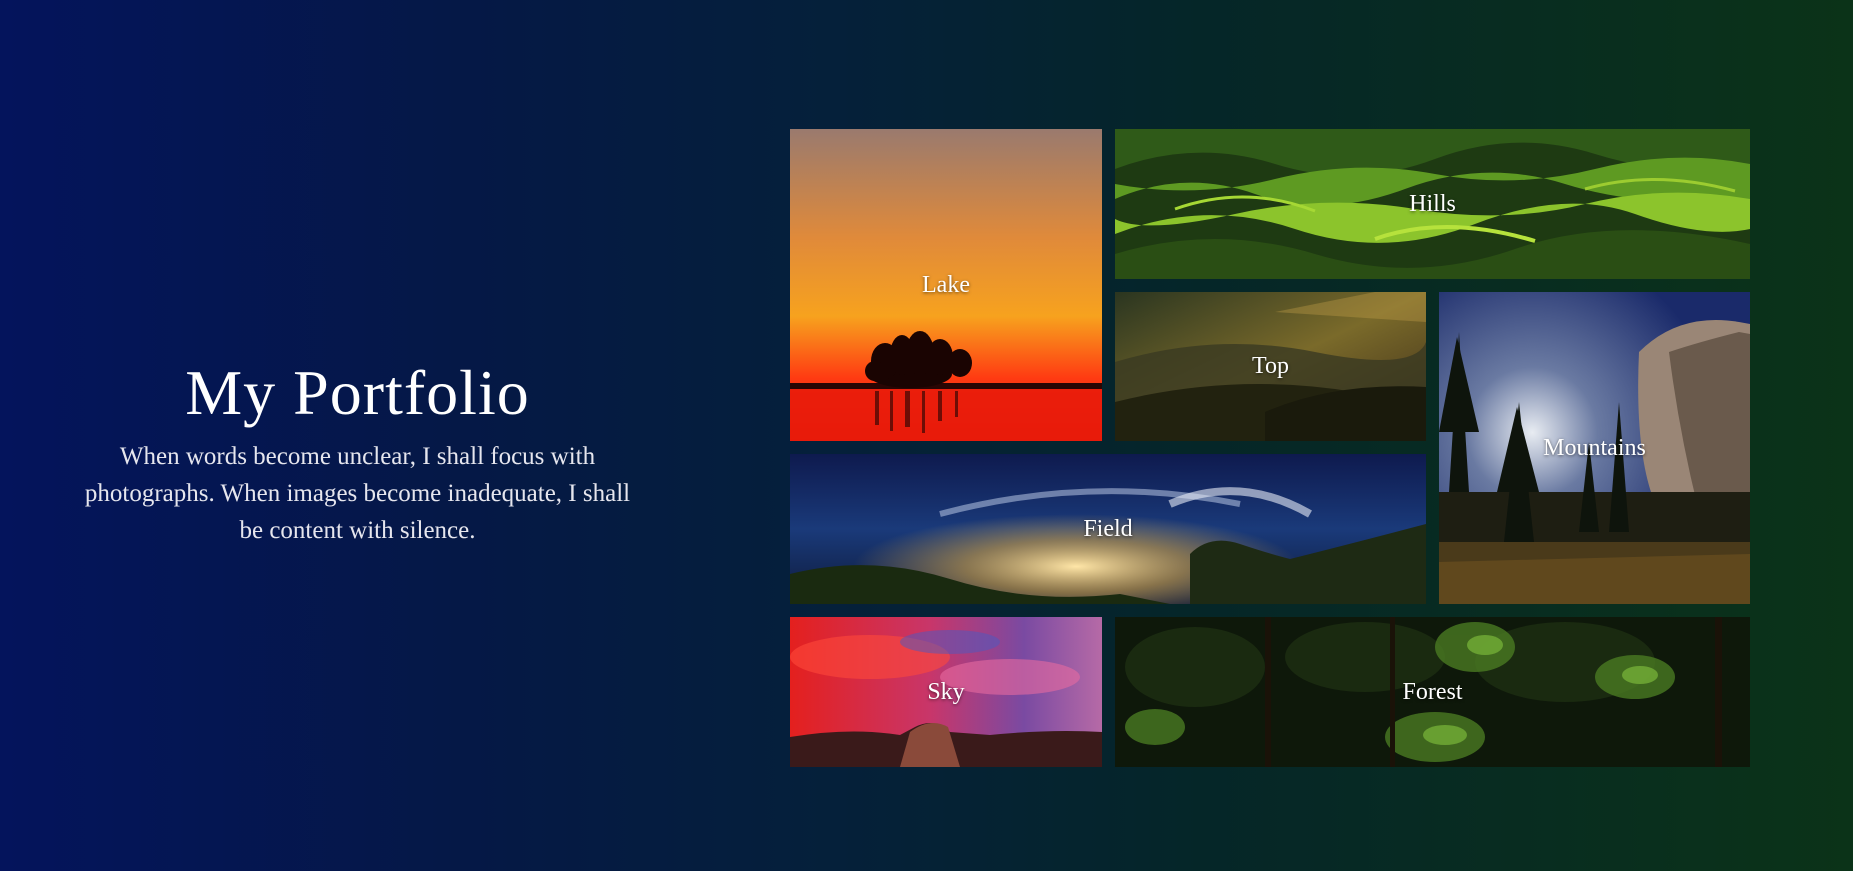 The image size is (1853, 871). I want to click on tile-label: Forest, so click(1432, 691).